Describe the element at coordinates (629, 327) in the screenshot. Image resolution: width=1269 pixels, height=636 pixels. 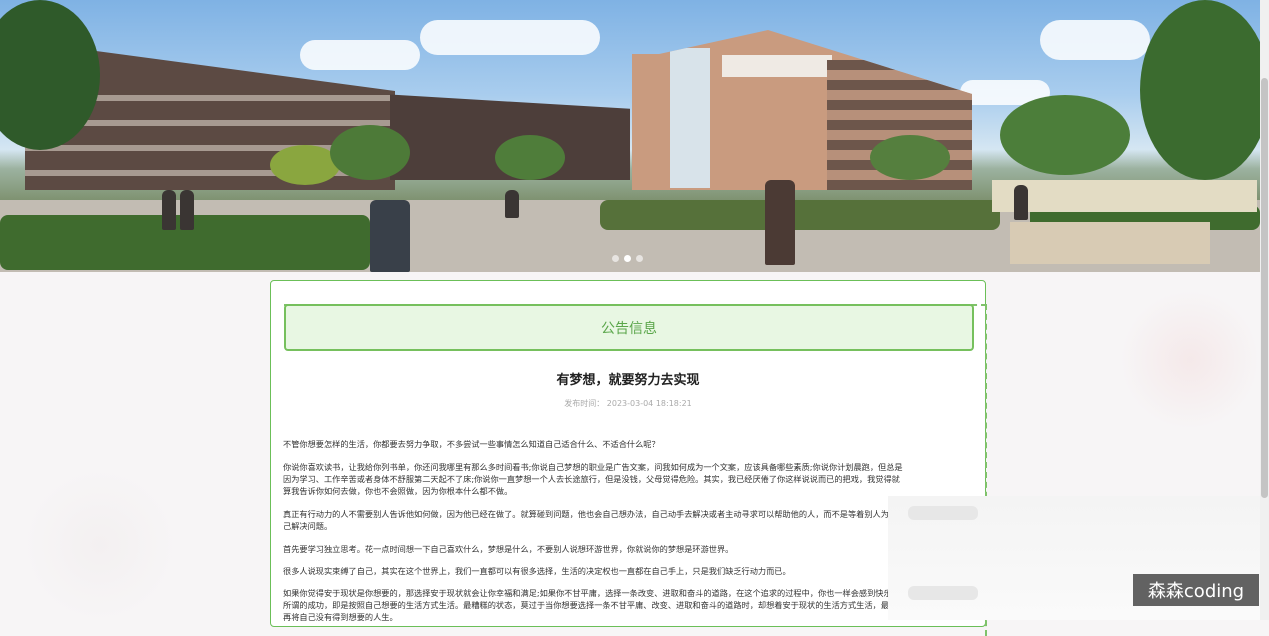
I see `notice-heading: 公告信息` at that location.